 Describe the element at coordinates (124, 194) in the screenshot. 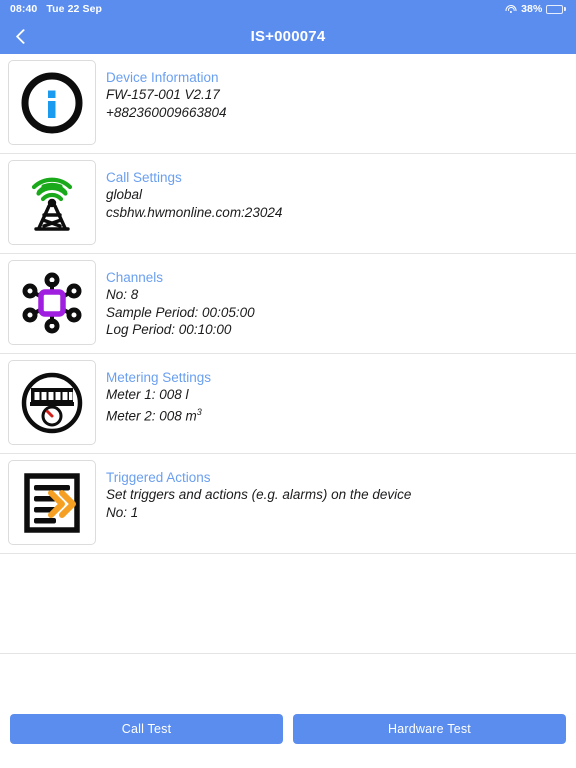

I see `list-item-detail: global` at that location.